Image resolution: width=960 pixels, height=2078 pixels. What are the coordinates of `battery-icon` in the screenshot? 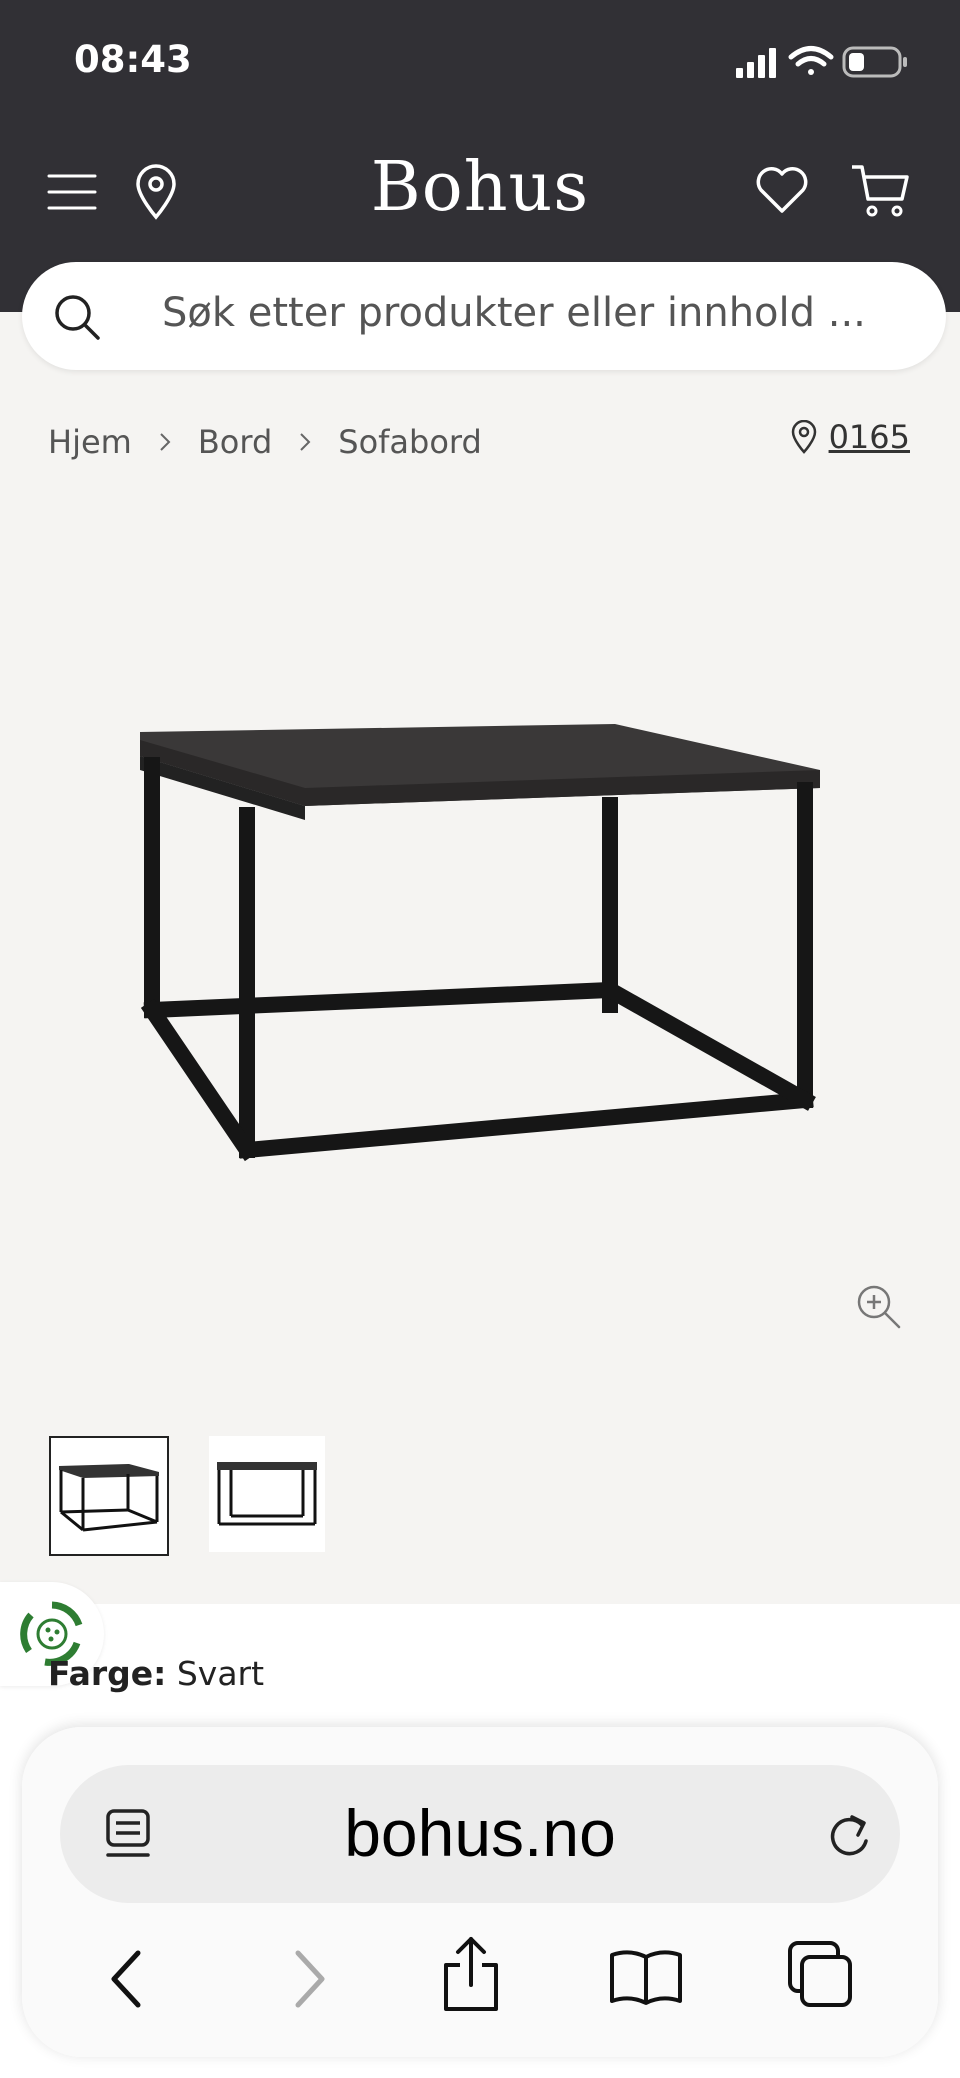 It's located at (874, 62).